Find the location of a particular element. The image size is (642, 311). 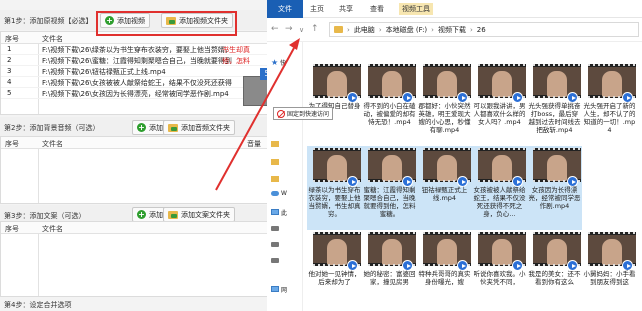

ribbon-tabs: 文件 主页 共享 查看 视频工具 is located at coordinates (454, 9).